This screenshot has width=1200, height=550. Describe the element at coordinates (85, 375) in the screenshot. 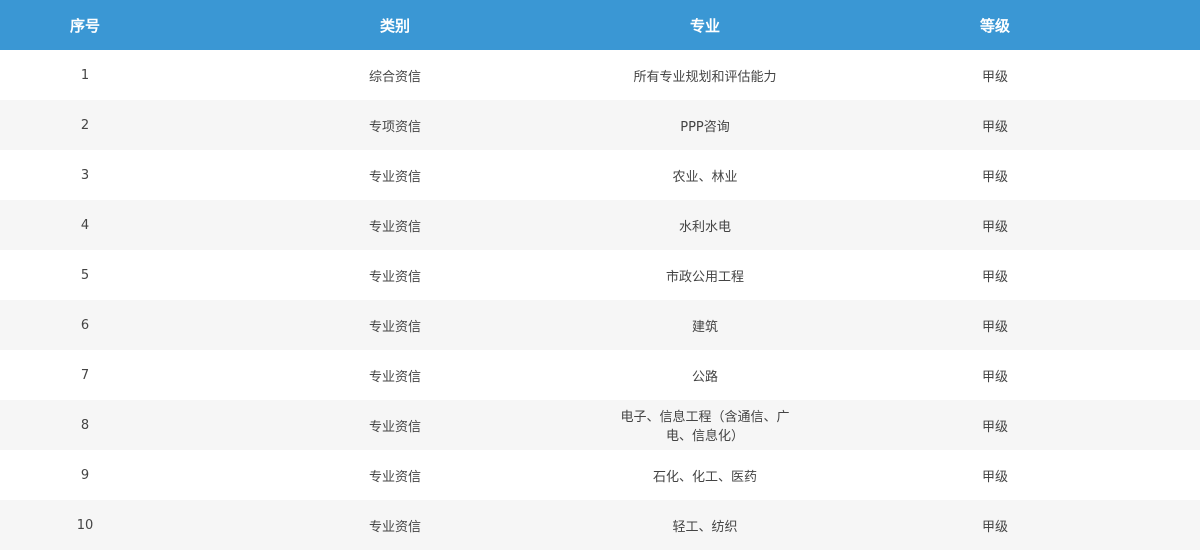

I see `cell-no: 7` at that location.